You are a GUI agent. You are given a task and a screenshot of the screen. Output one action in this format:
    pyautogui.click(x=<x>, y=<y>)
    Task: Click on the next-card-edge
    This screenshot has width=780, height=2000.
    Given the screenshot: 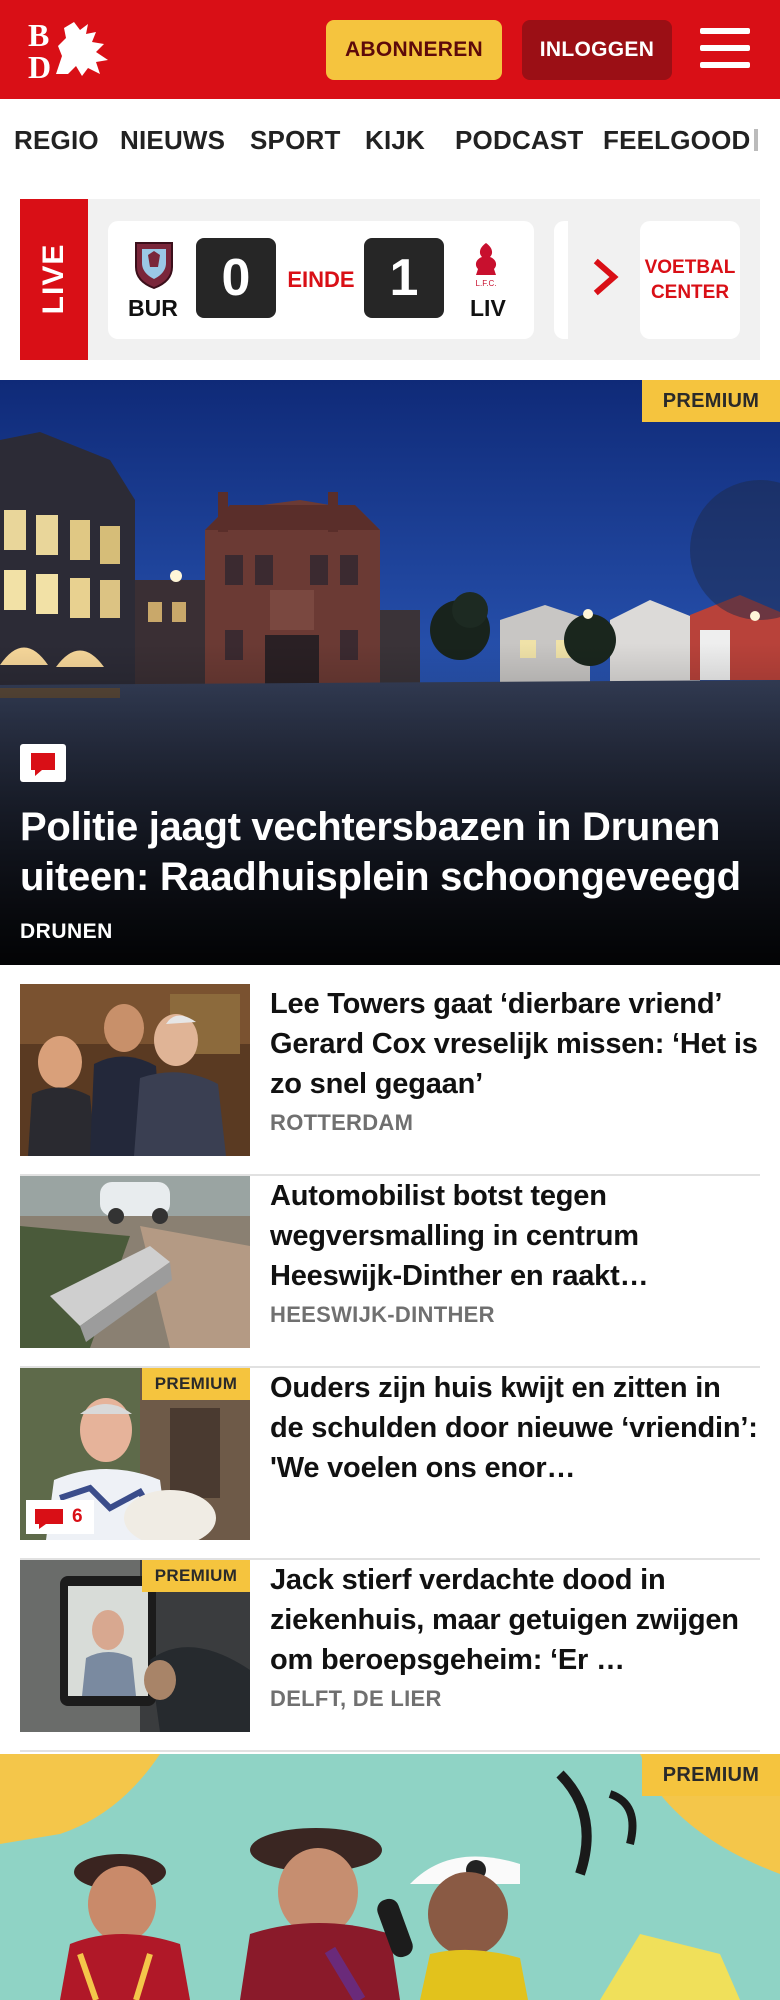 What is the action you would take?
    pyautogui.click(x=561, y=280)
    